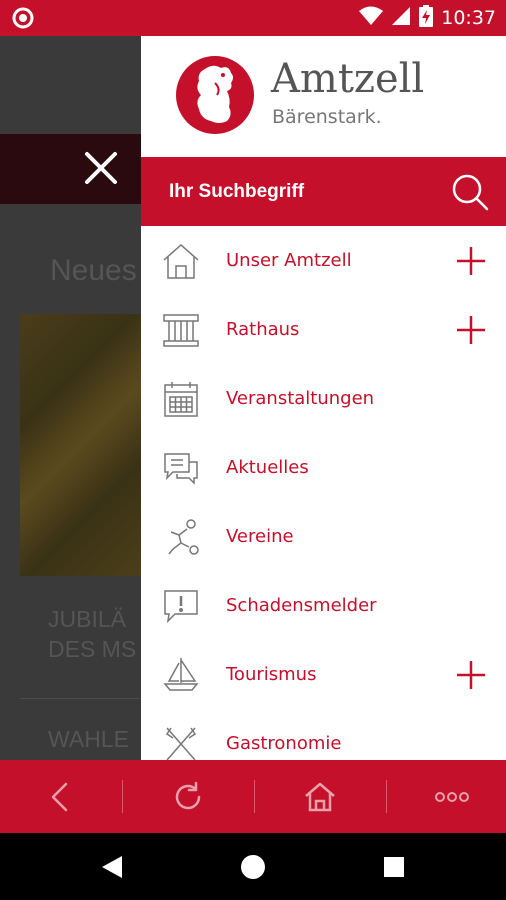 This screenshot has width=506, height=900. Describe the element at coordinates (323, 329) in the screenshot. I see `menu-item-rathaus: Rathaus` at that location.